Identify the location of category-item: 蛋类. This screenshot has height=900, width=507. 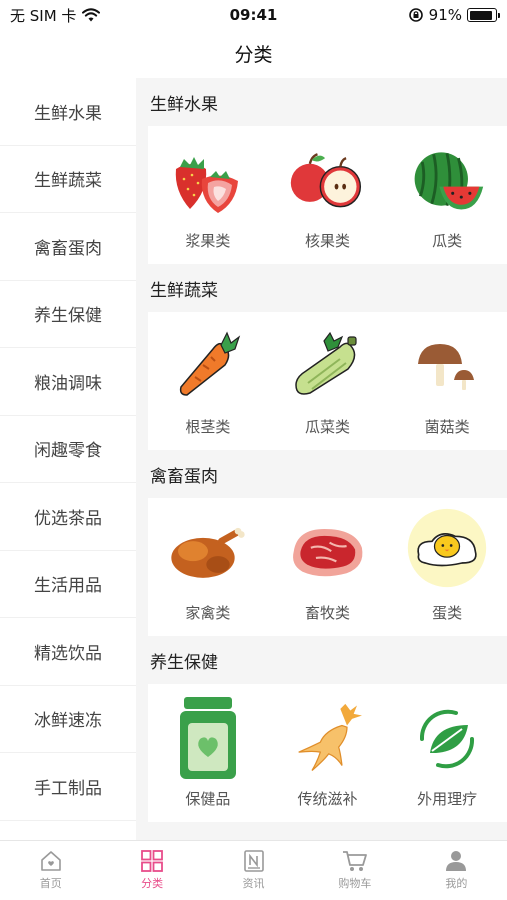
(447, 565).